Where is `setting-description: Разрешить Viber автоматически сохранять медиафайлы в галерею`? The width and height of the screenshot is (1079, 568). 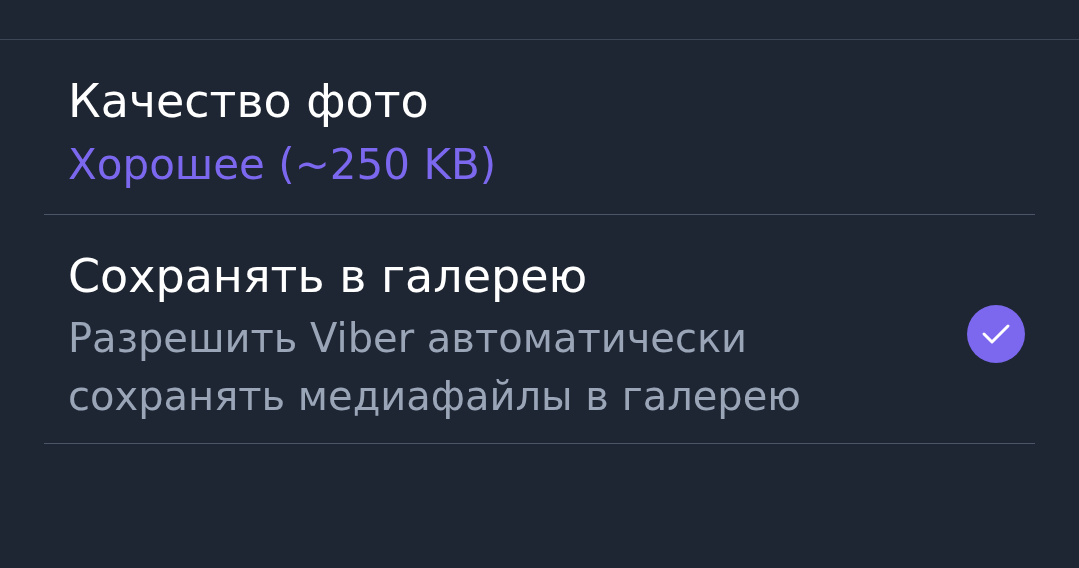 setting-description: Разрешить Viber автоматически сохранять медиафайлы в галерею is located at coordinates (435, 367).